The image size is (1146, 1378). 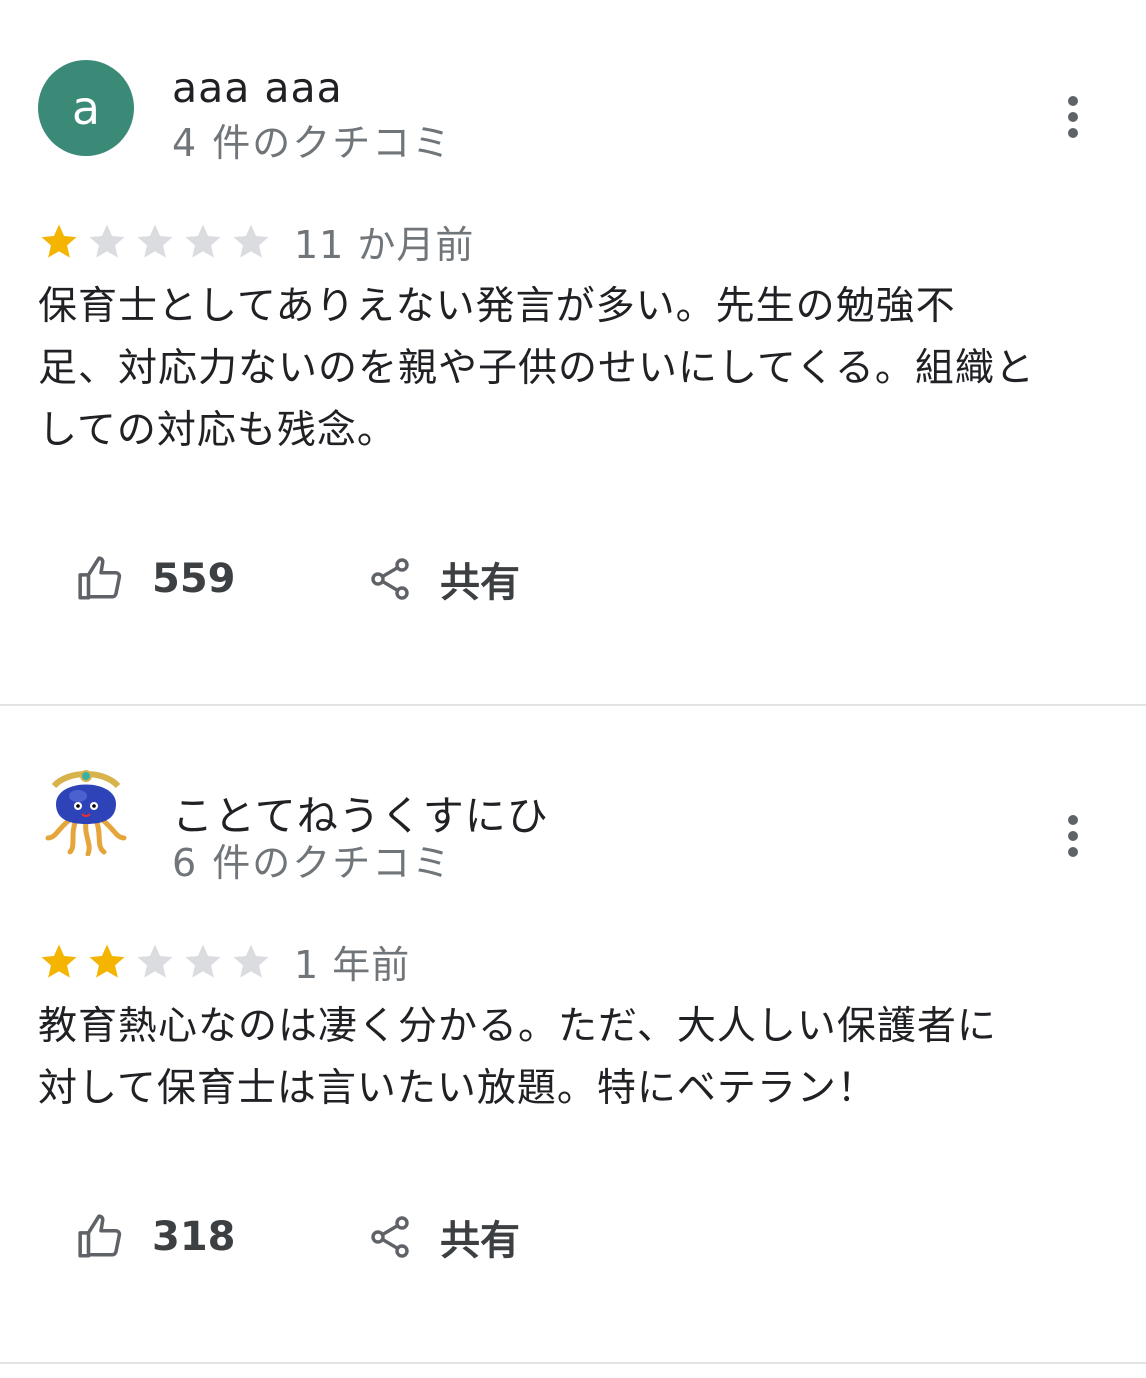 What do you see at coordinates (312, 859) in the screenshot?
I see `reviewer-review-count: 6 件のクチコミ` at bounding box center [312, 859].